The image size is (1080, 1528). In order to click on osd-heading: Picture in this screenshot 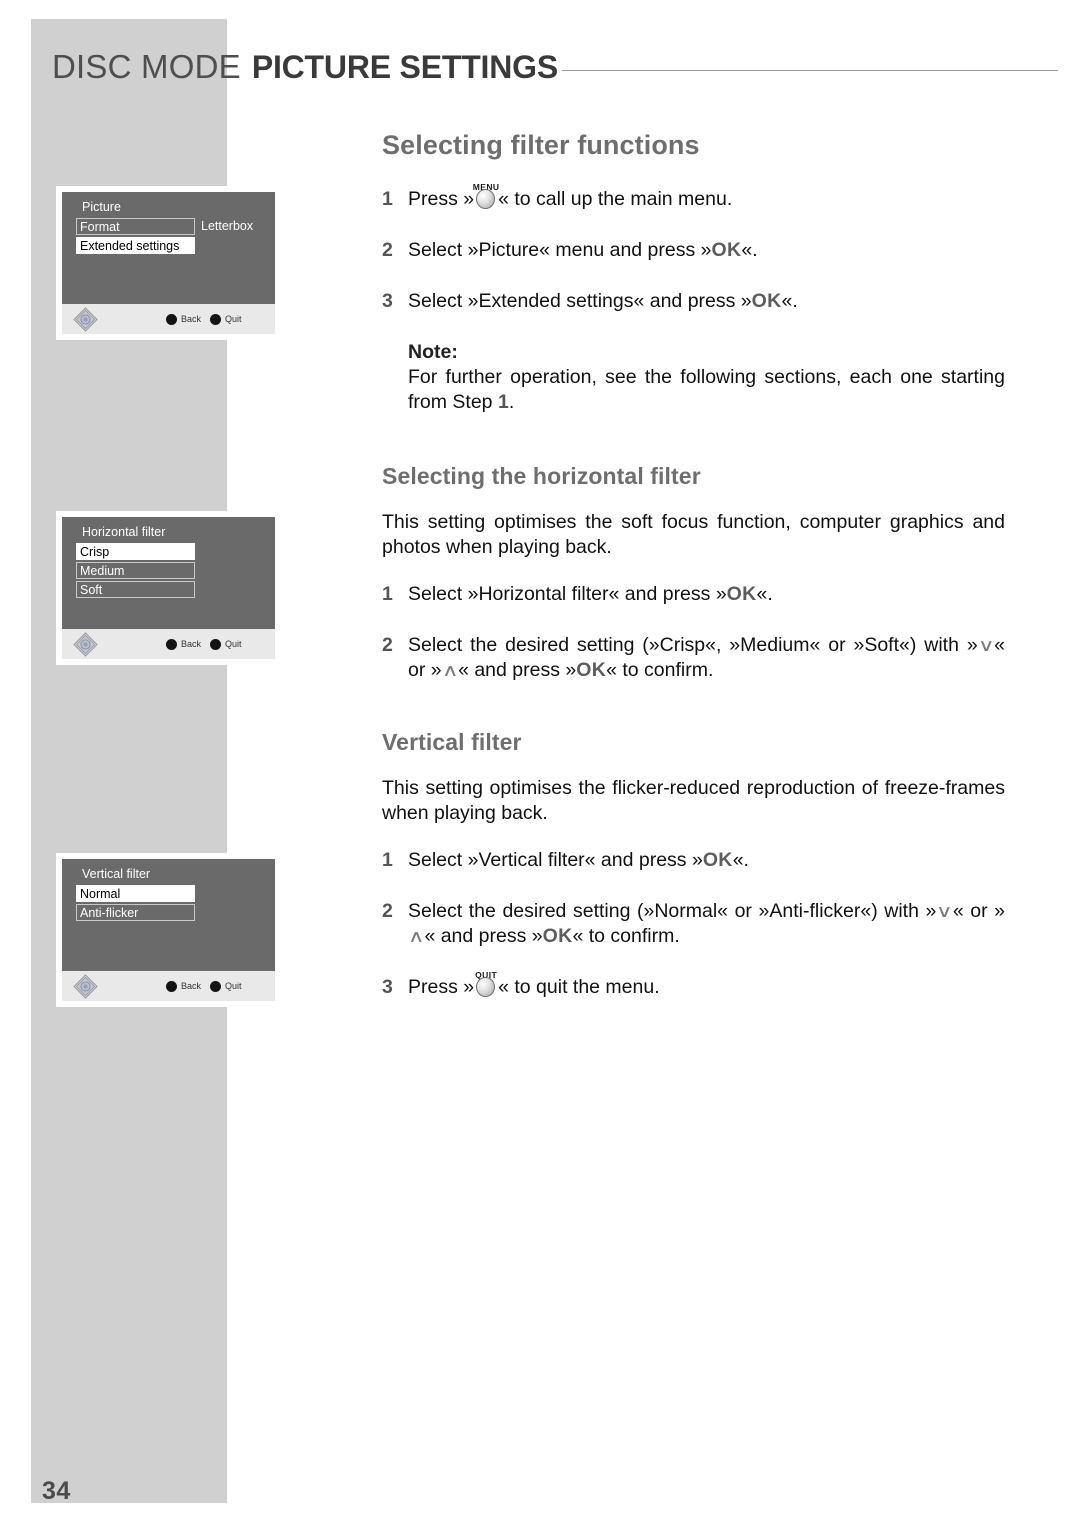, I will do `click(101, 207)`.